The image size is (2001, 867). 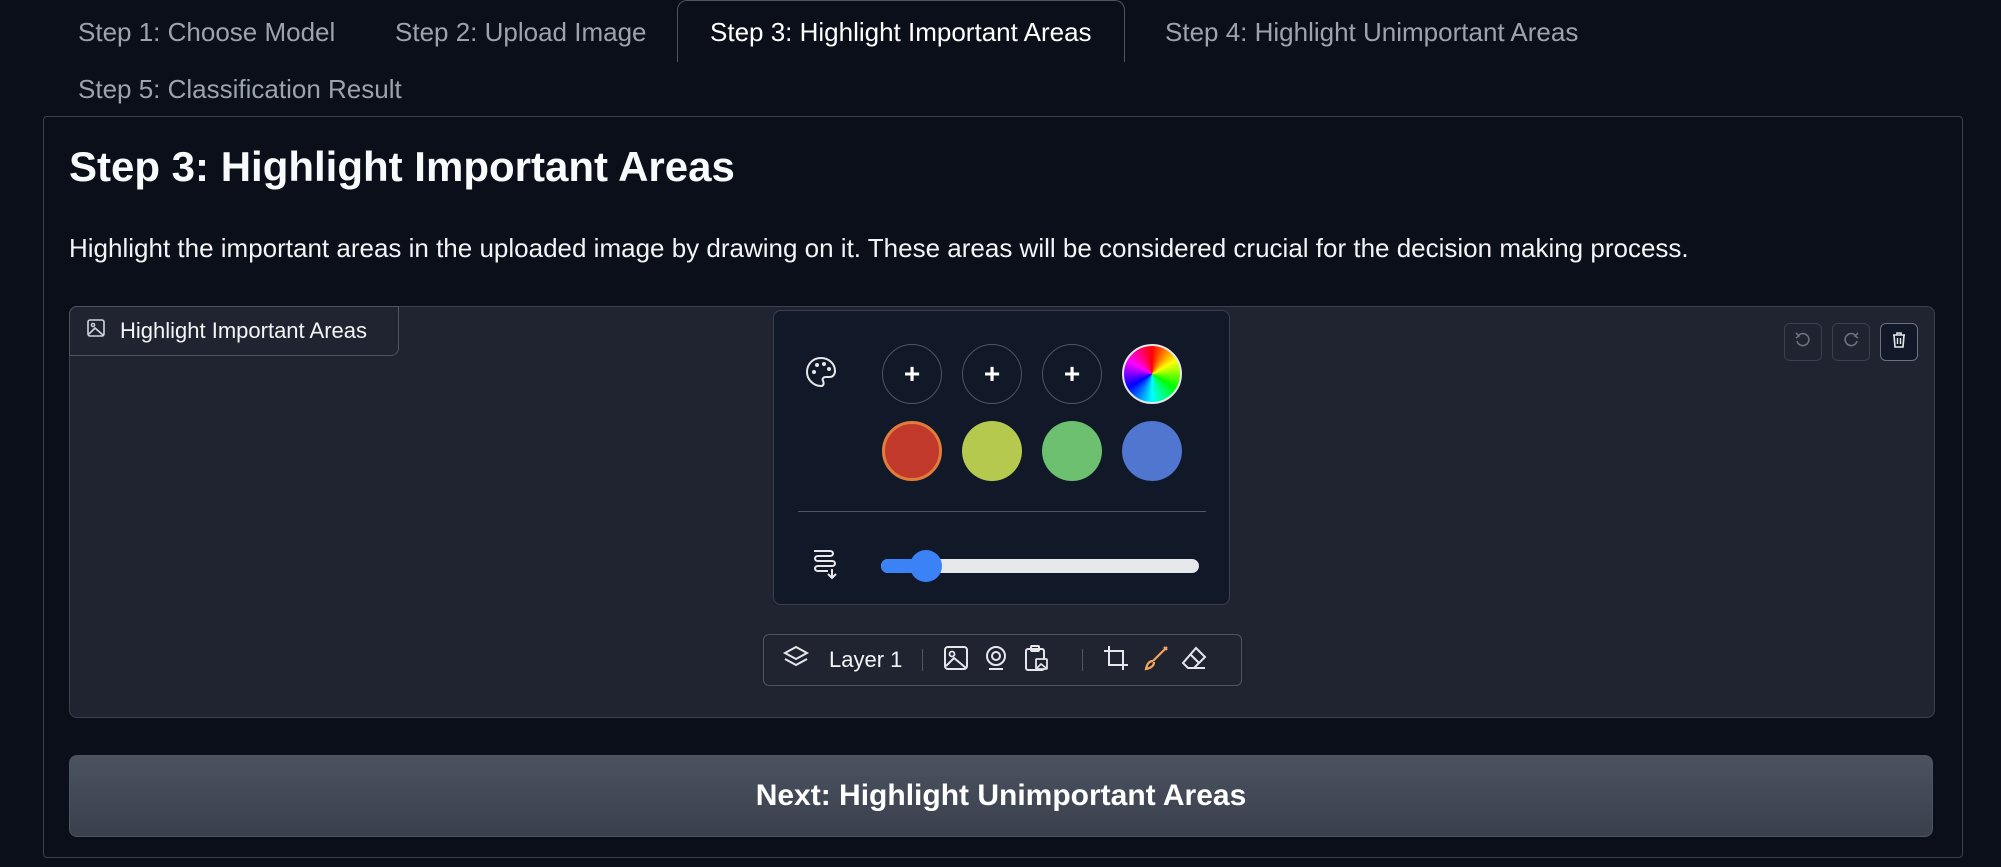 I want to click on upload-image-icon, so click(x=956, y=660).